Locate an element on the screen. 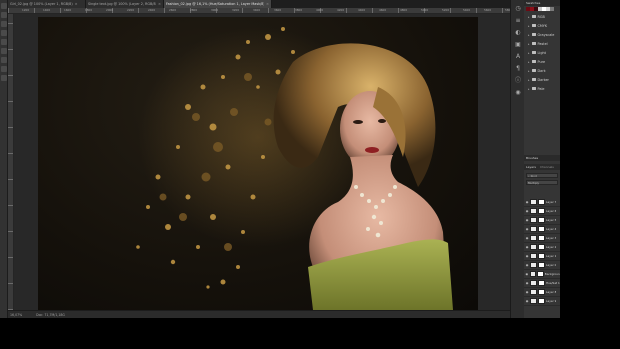 The image size is (620, 349). blend-mode-select: Multiply is located at coordinates (542, 182).